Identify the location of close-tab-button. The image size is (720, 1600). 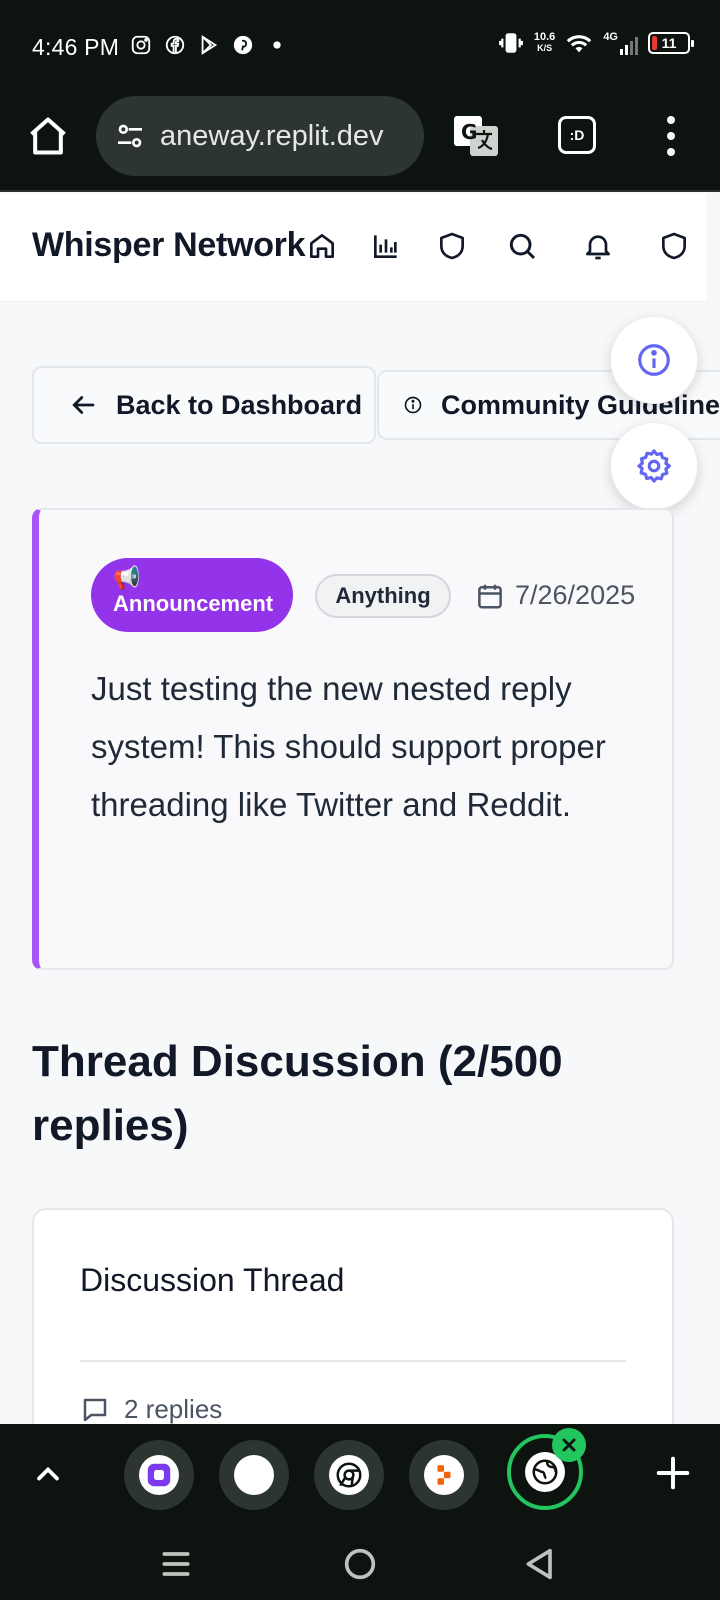
(569, 1445).